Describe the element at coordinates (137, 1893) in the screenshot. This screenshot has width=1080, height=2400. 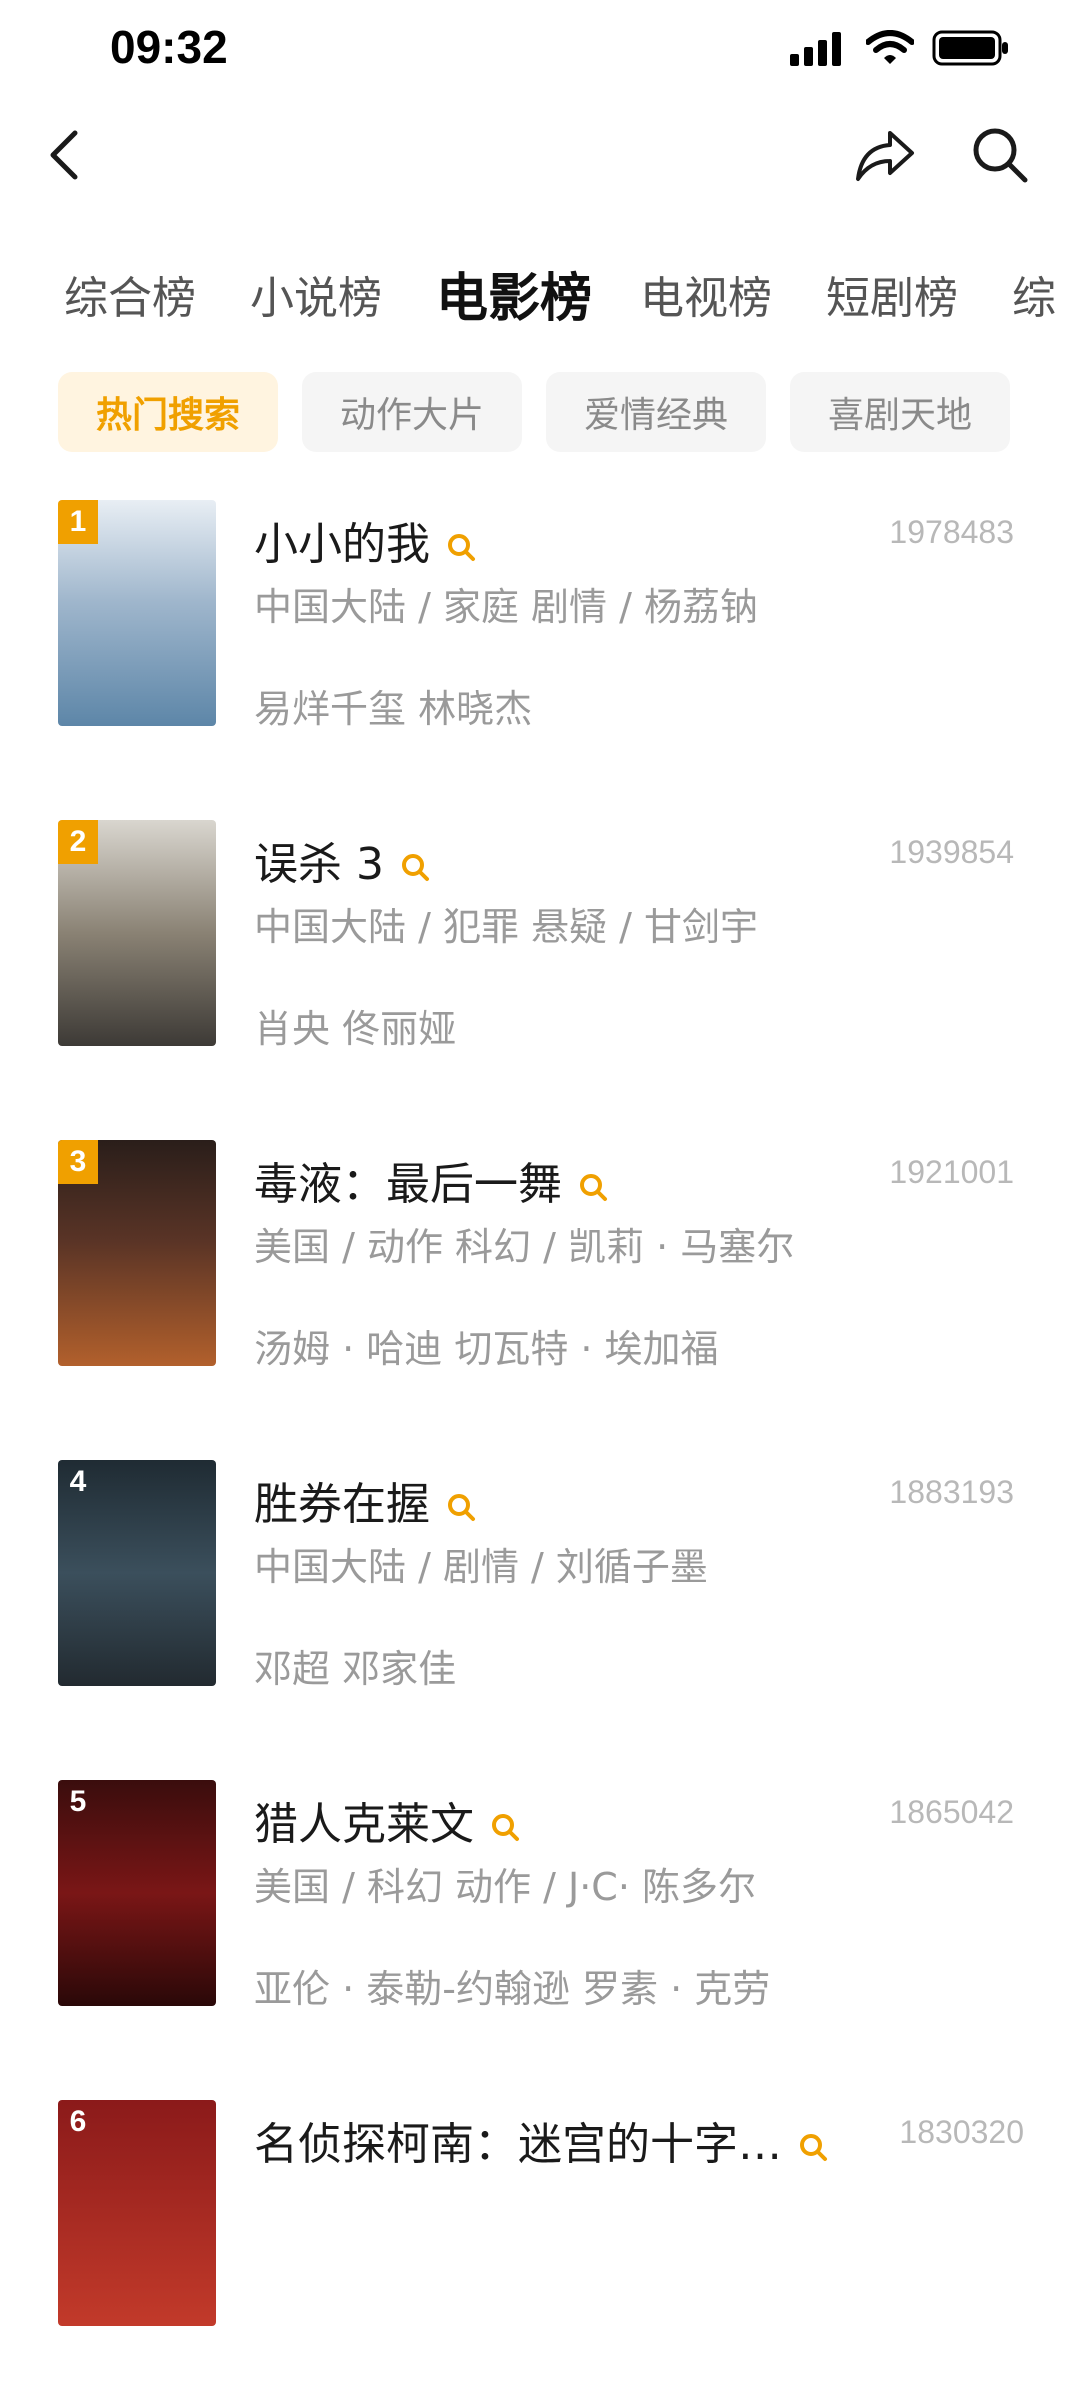
I see `movie-poster: 5` at that location.